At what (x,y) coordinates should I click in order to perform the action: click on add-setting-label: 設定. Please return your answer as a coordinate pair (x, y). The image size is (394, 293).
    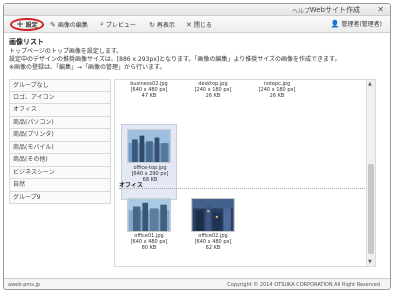
    Looking at the image, I should click on (31, 25).